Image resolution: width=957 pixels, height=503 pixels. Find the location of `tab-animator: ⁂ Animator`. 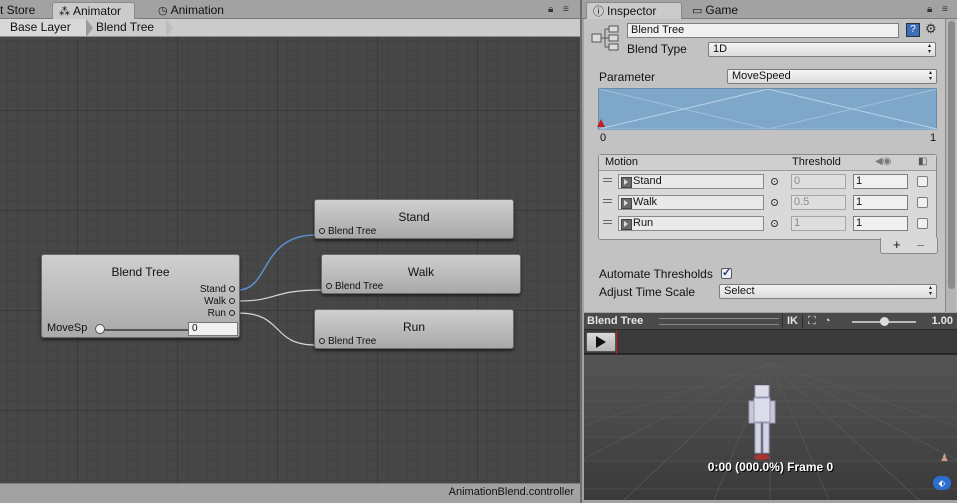

tab-animator: ⁂ Animator is located at coordinates (93, 10).